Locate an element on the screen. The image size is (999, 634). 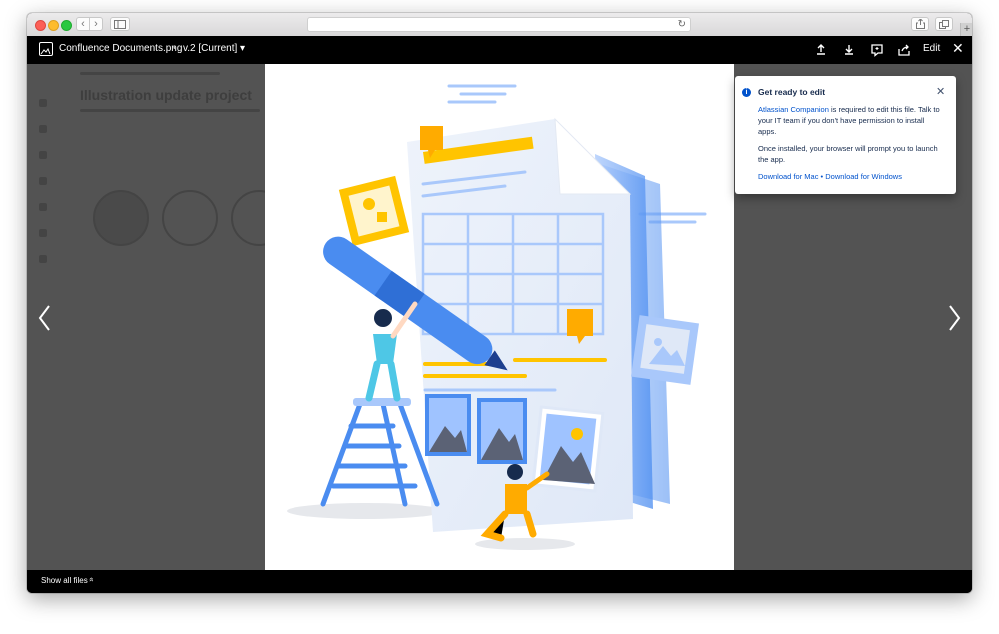
close-flag-icon: ✕ is located at coordinates (940, 91).